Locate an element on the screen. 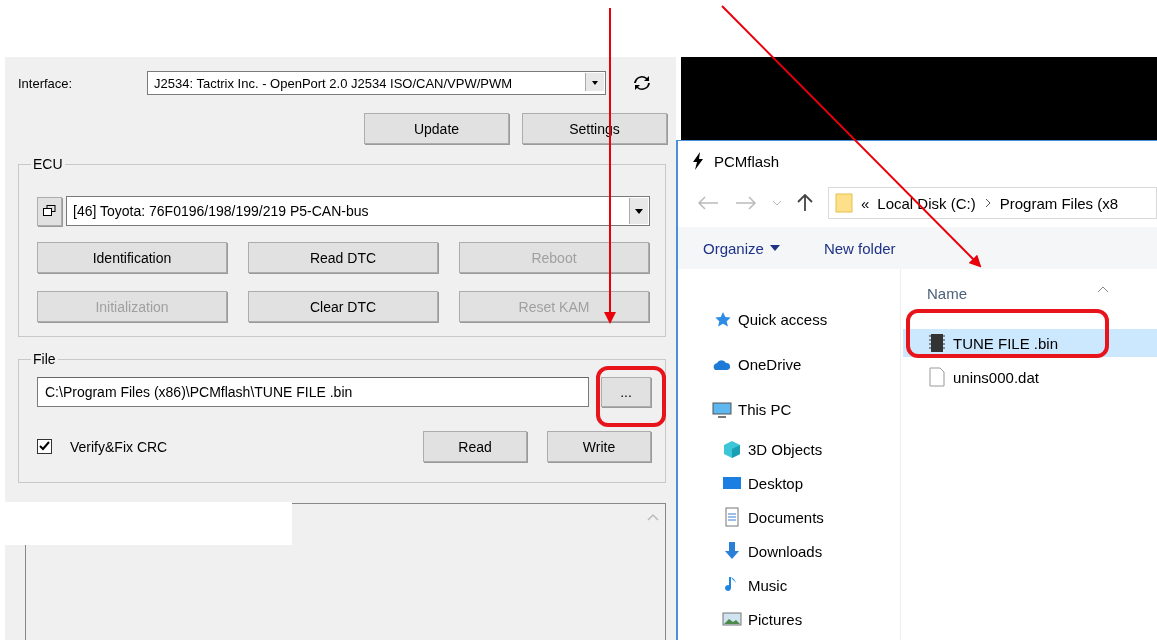 This screenshot has height=640, width=1157. nav-item: Pictures is located at coordinates (789, 619).